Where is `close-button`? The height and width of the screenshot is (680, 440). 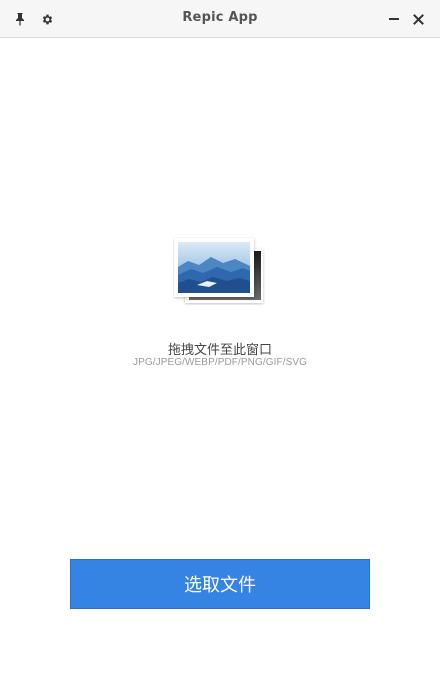
close-button is located at coordinates (418, 19).